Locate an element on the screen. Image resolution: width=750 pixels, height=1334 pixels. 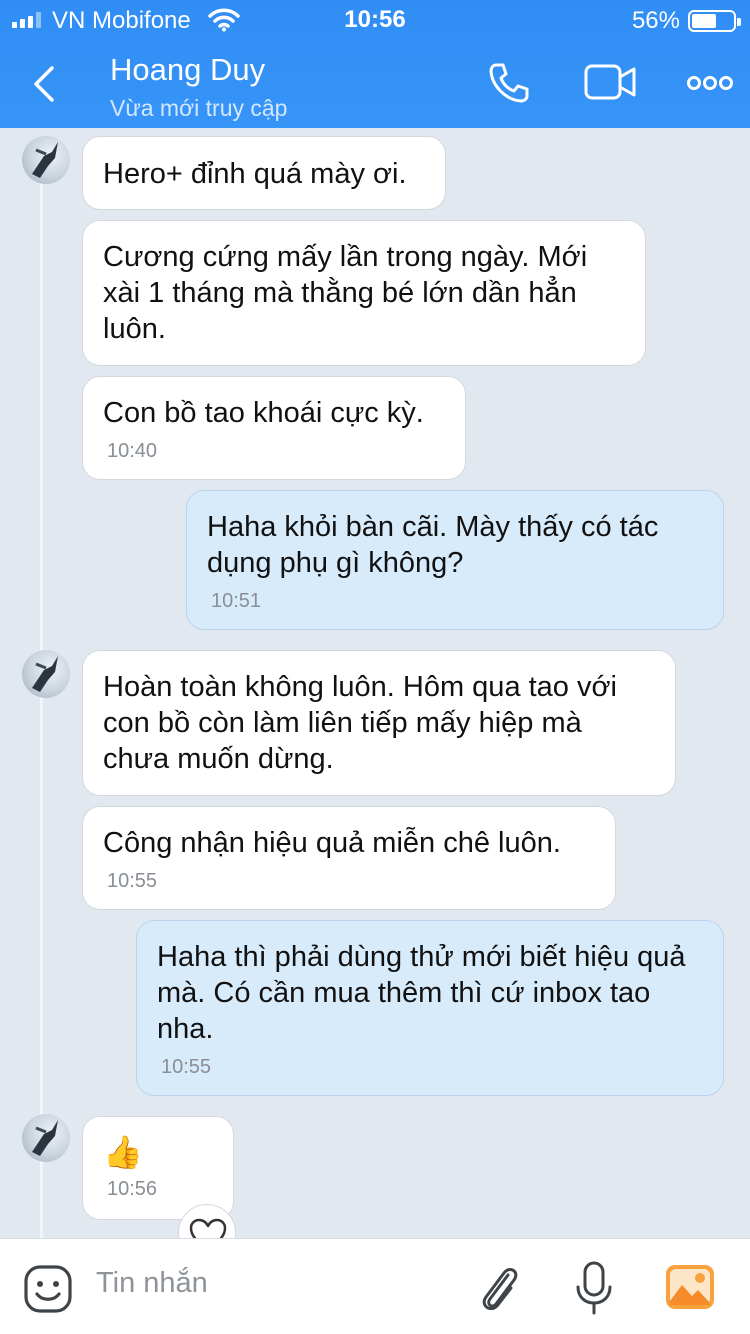
microphone-icon is located at coordinates (594, 1289).